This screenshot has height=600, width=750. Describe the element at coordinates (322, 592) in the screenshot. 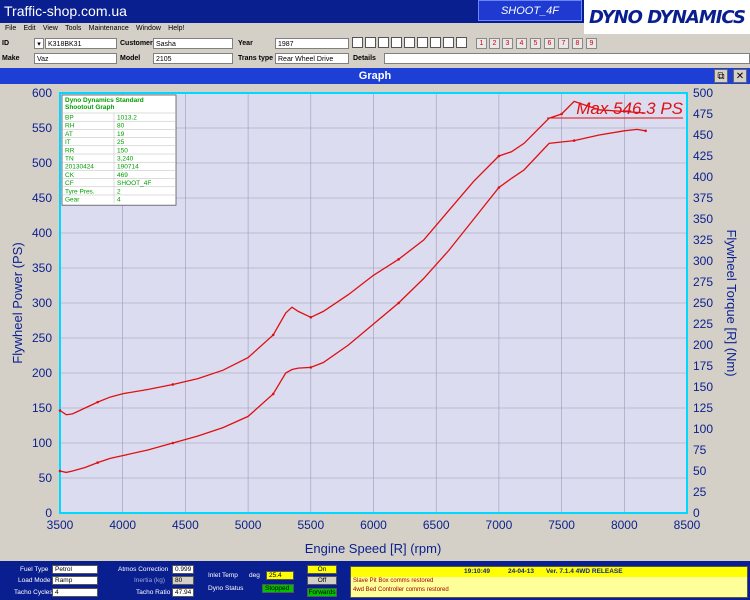

I see `forwards-button: Forwards` at that location.